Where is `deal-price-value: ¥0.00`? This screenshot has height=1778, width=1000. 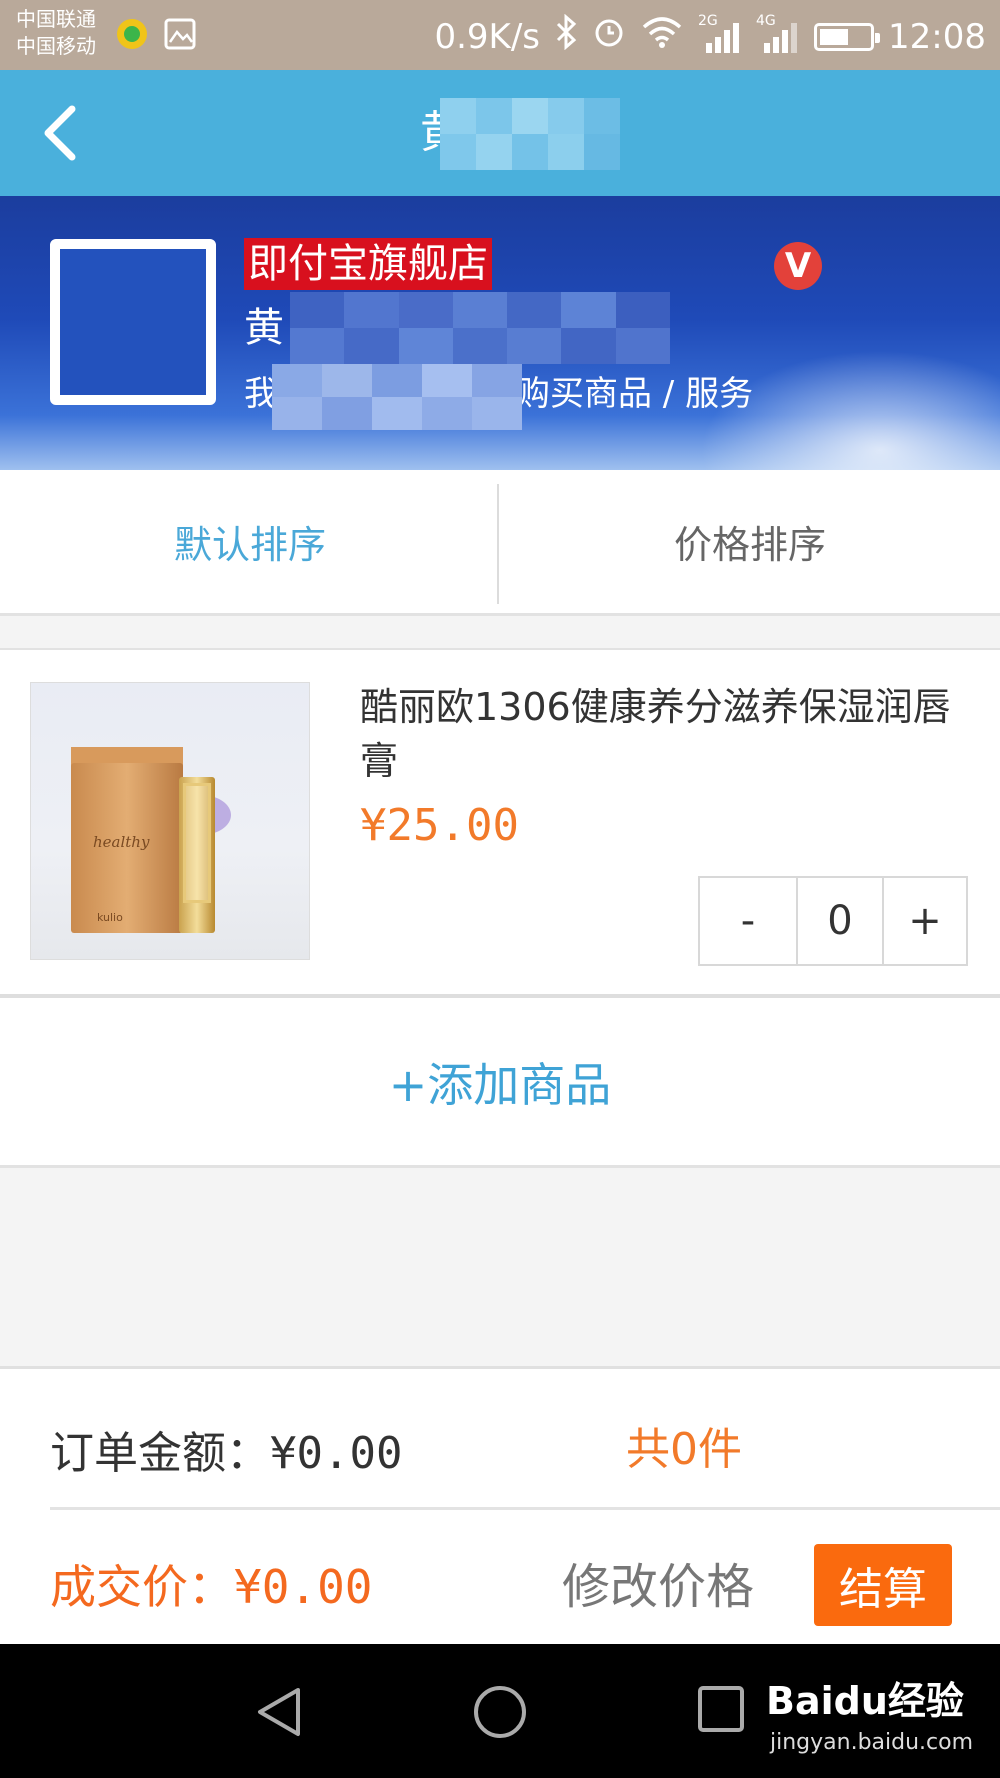
deal-price-value: ¥0.00 is located at coordinates (303, 1587).